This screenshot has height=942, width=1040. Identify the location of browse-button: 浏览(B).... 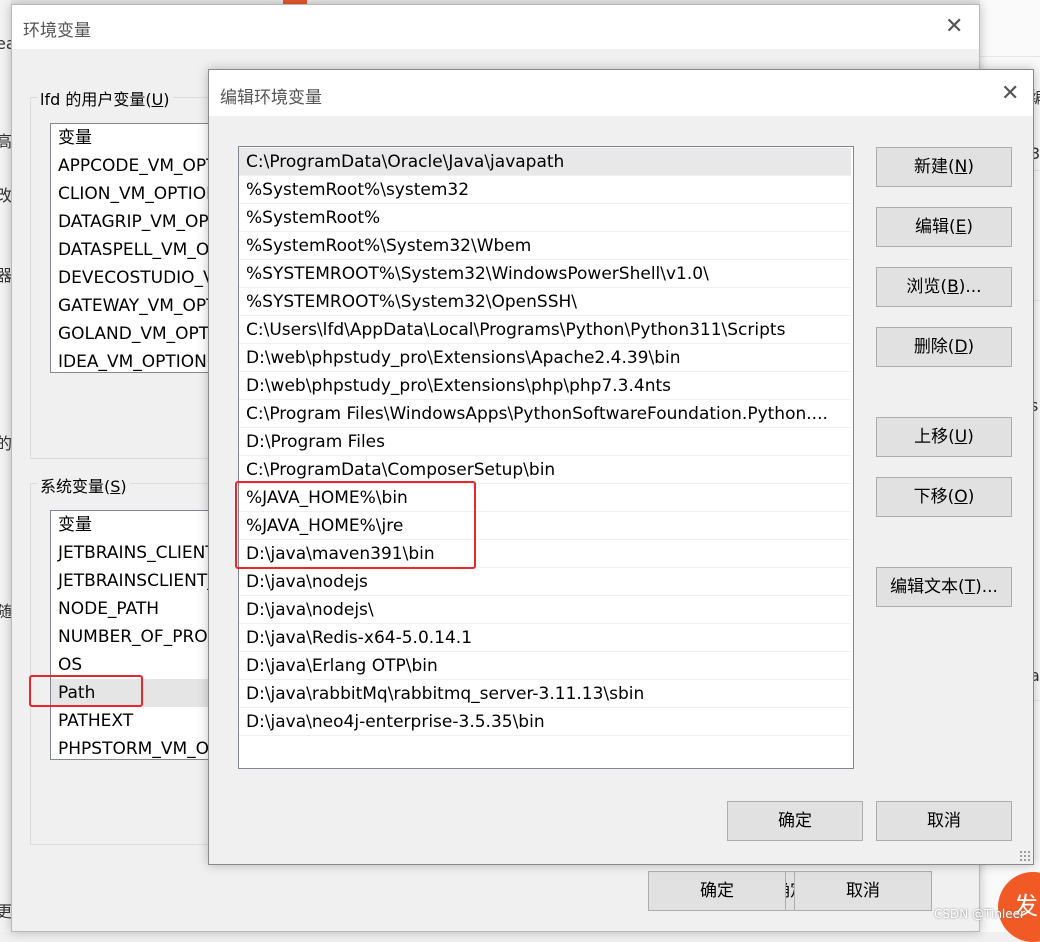
(944, 287).